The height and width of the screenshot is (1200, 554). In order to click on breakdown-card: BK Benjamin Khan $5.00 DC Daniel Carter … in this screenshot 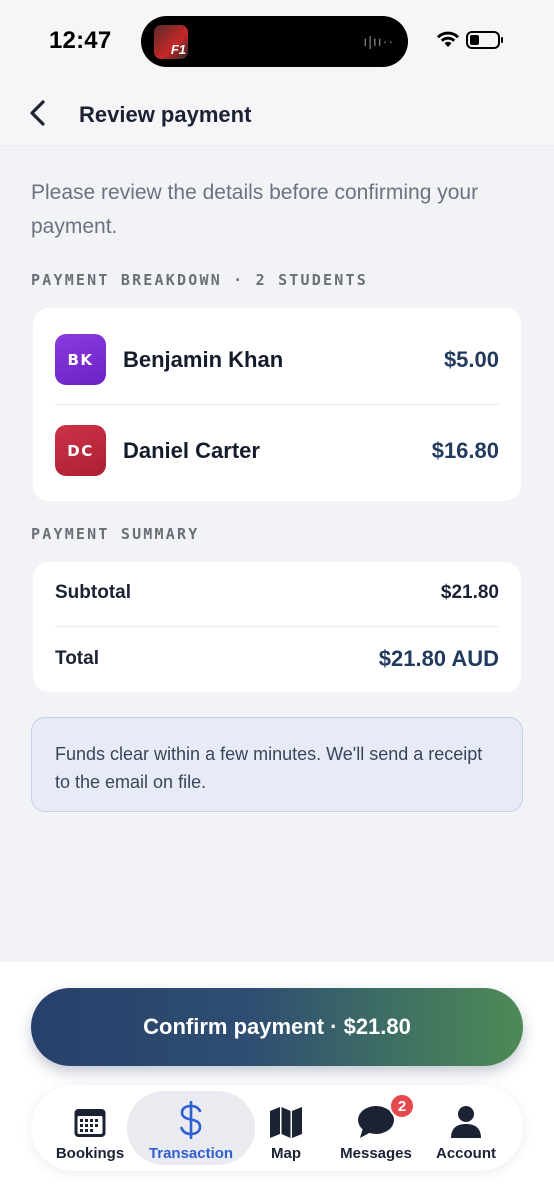, I will do `click(277, 404)`.